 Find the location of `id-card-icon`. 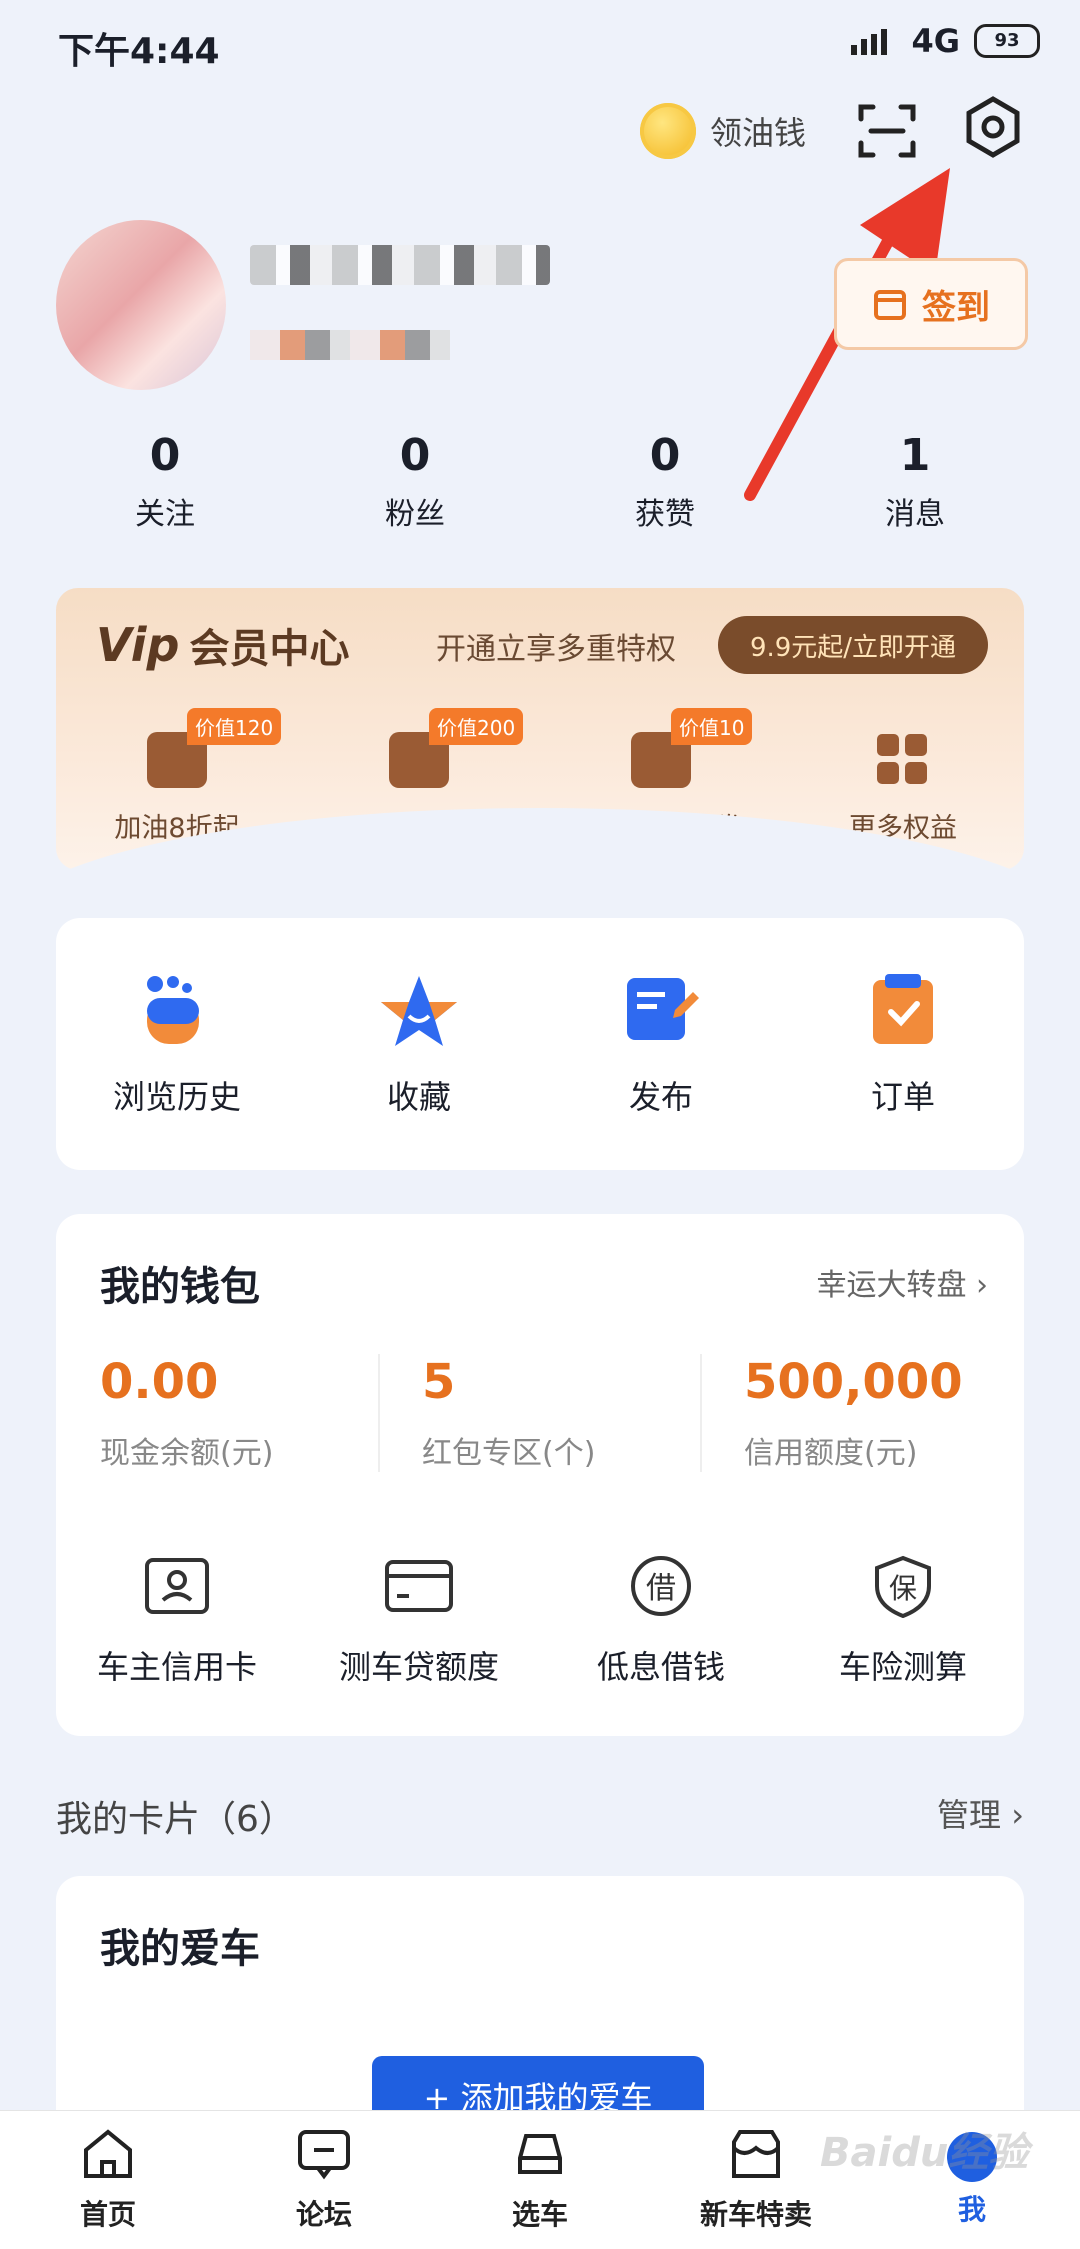

id-card-icon is located at coordinates (177, 1586).